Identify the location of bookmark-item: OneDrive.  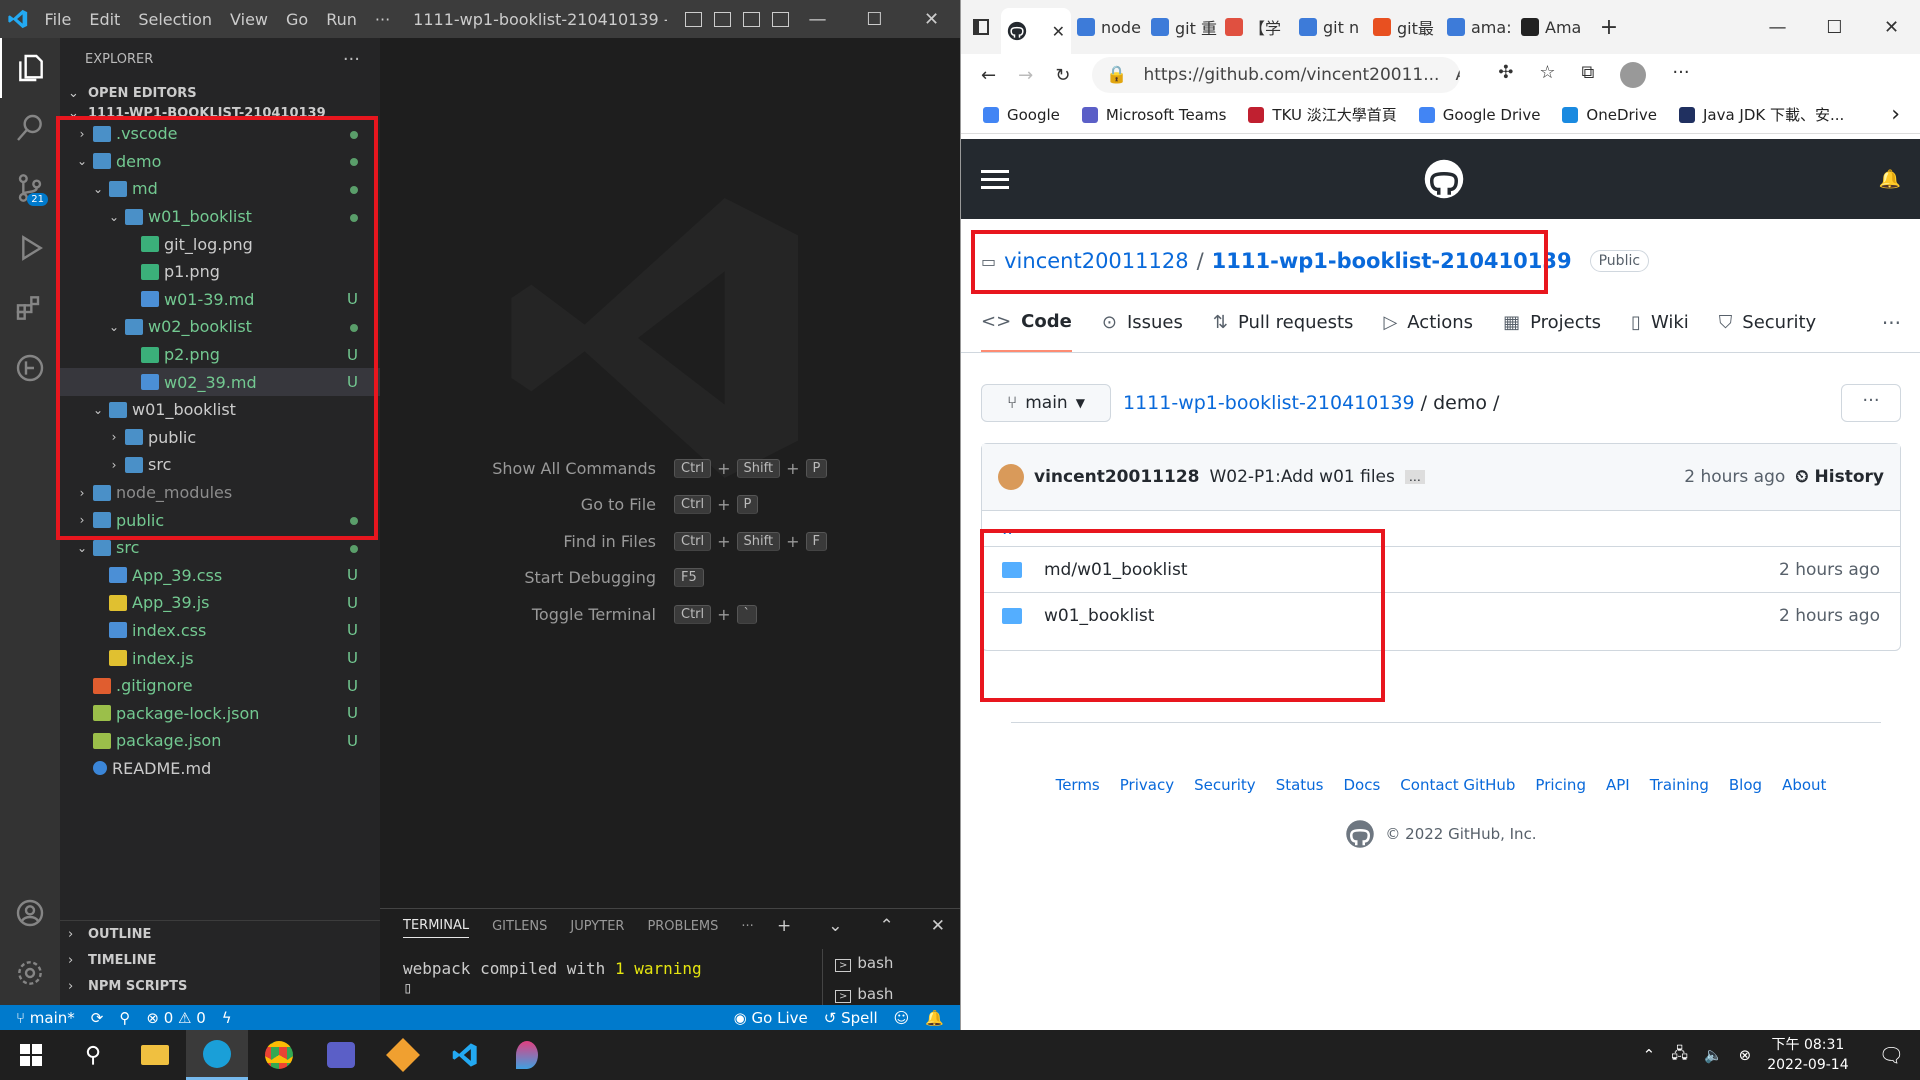
(1609, 115).